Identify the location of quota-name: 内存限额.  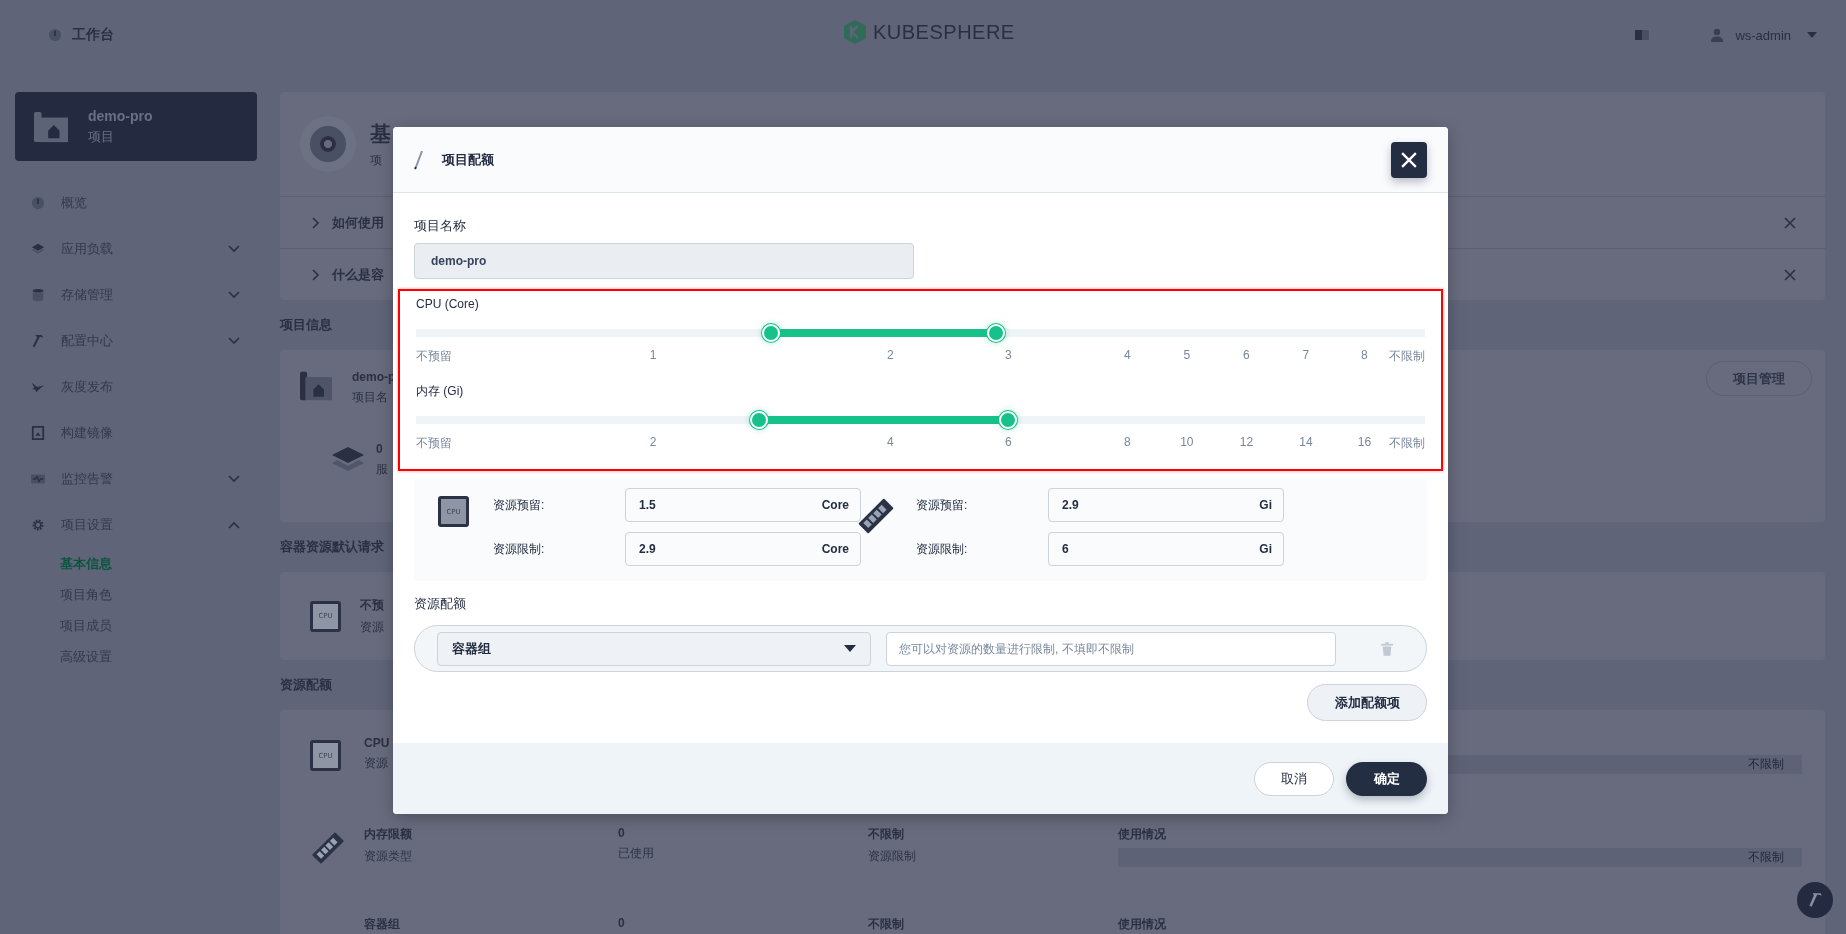
(388, 834).